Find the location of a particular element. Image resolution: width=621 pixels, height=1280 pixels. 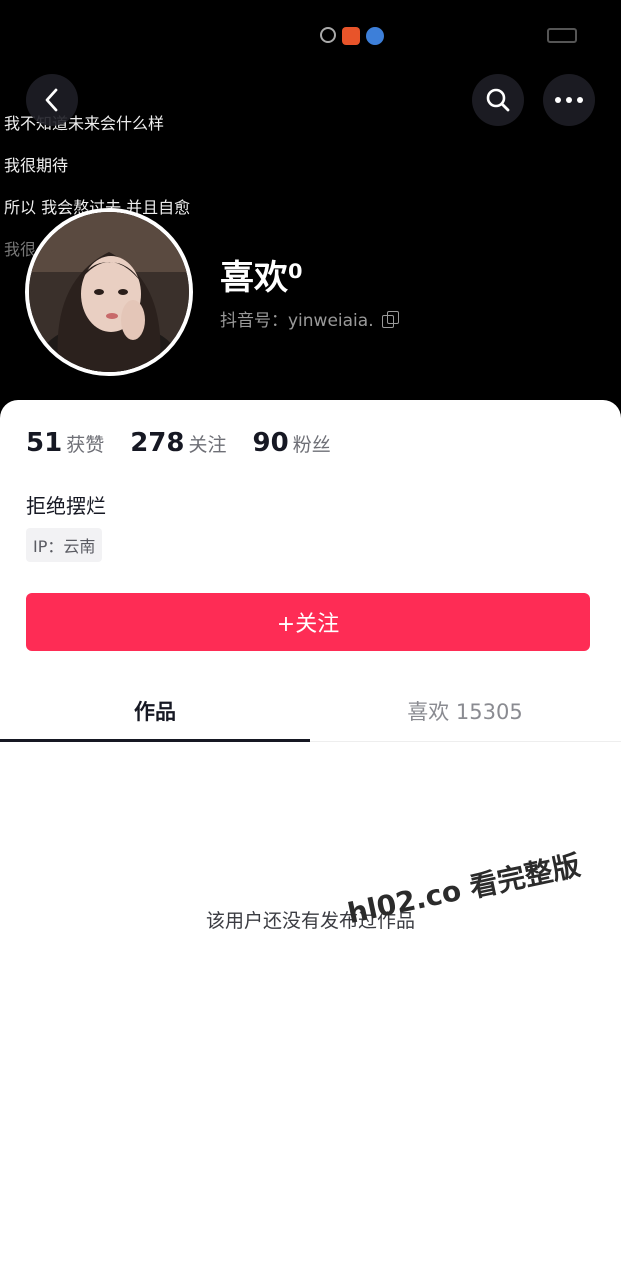

status-bar is located at coordinates (310, 30).